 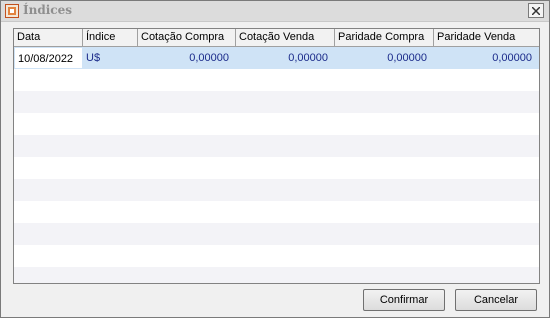 What do you see at coordinates (496, 300) in the screenshot?
I see `cancel-button: Cancelar` at bounding box center [496, 300].